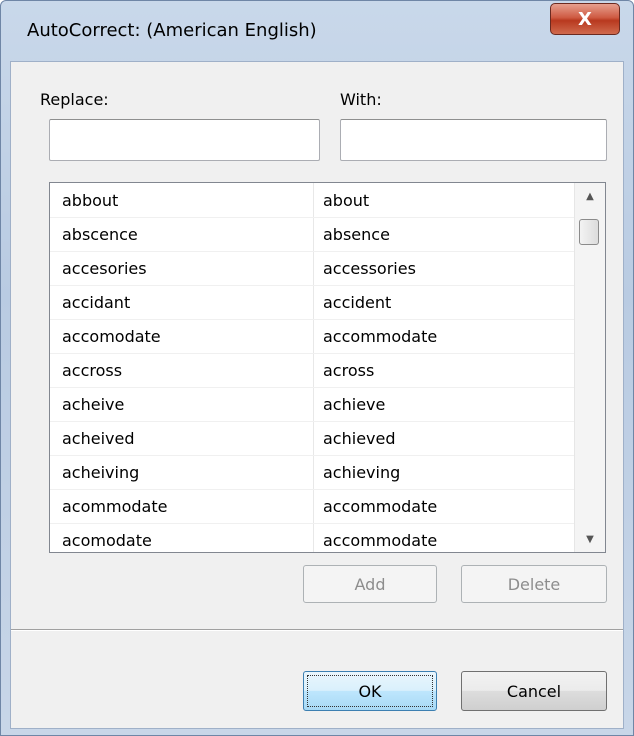  I want to click on close-button: X, so click(585, 19).